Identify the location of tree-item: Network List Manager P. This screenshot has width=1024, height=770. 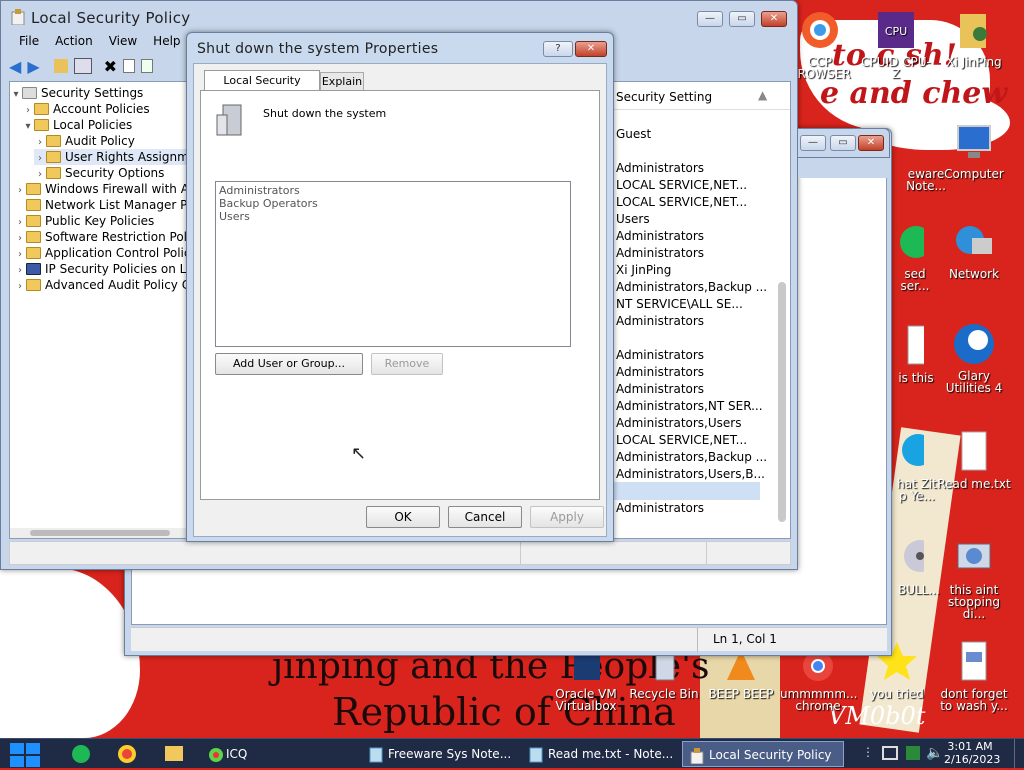
(100, 205).